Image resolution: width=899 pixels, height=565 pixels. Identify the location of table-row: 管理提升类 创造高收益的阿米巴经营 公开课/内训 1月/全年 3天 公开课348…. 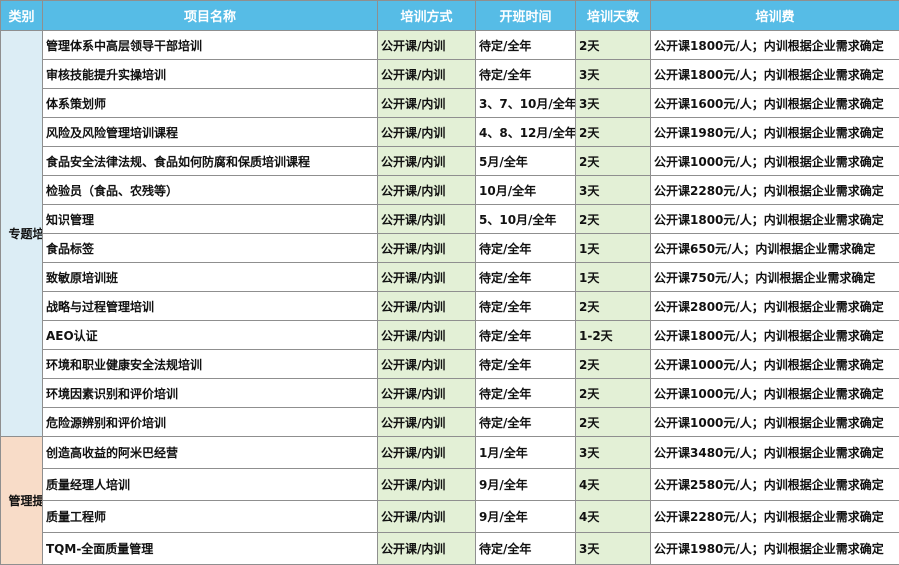
(450, 453).